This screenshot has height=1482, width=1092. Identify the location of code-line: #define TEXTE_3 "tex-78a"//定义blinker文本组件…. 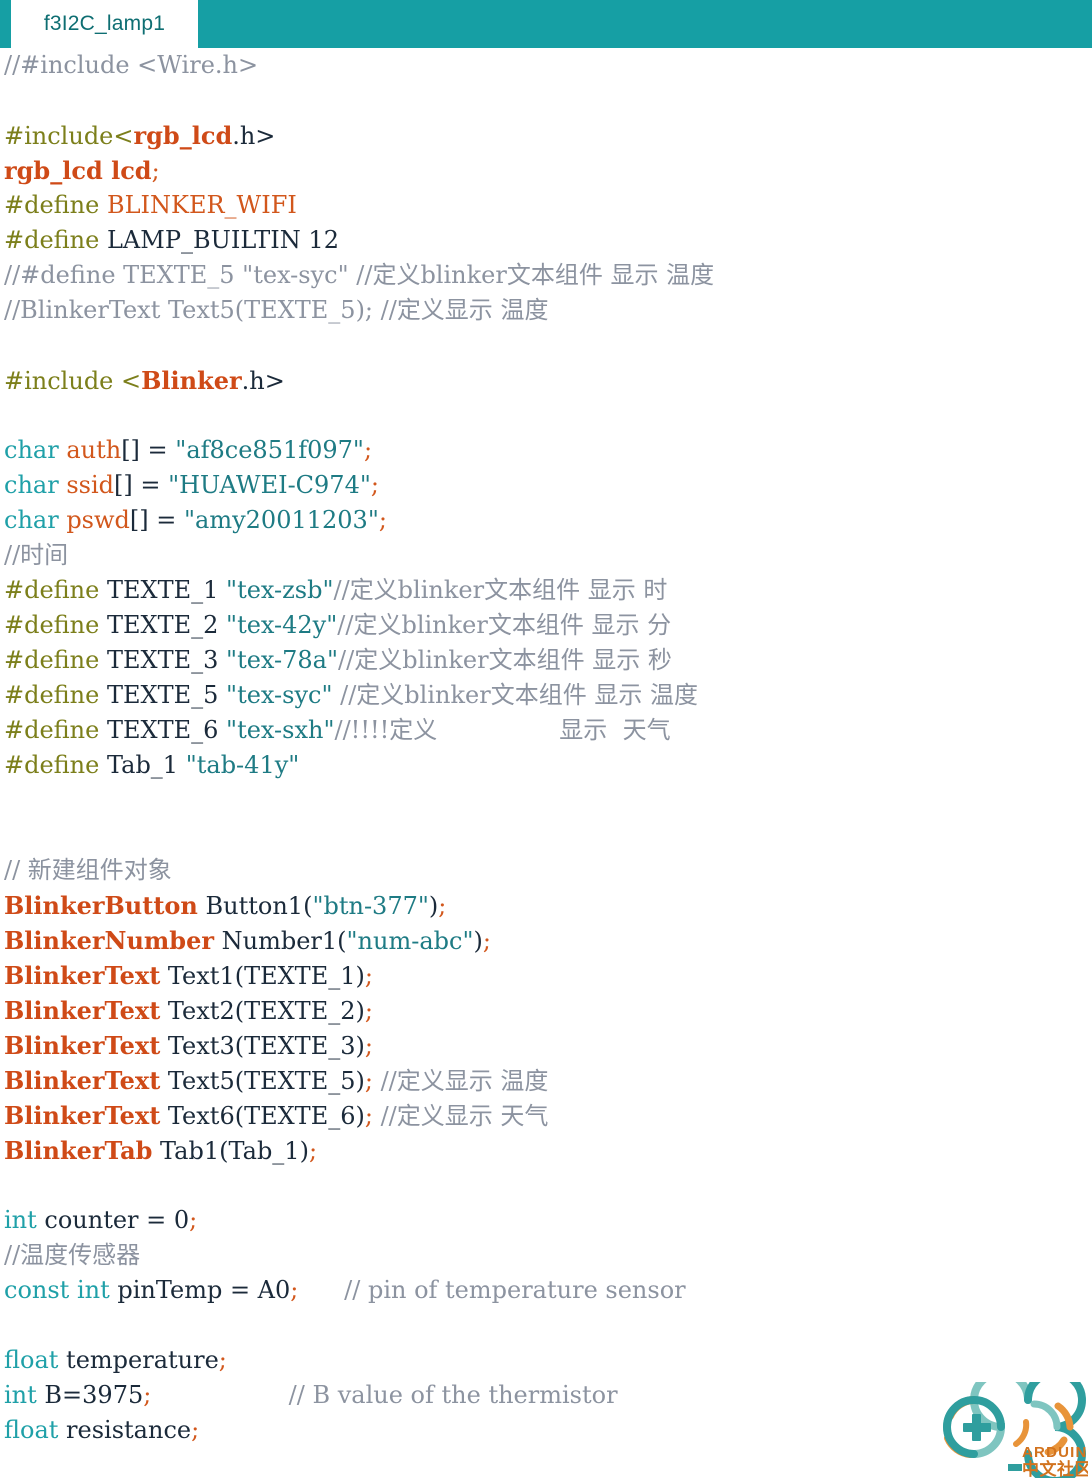
(546, 660).